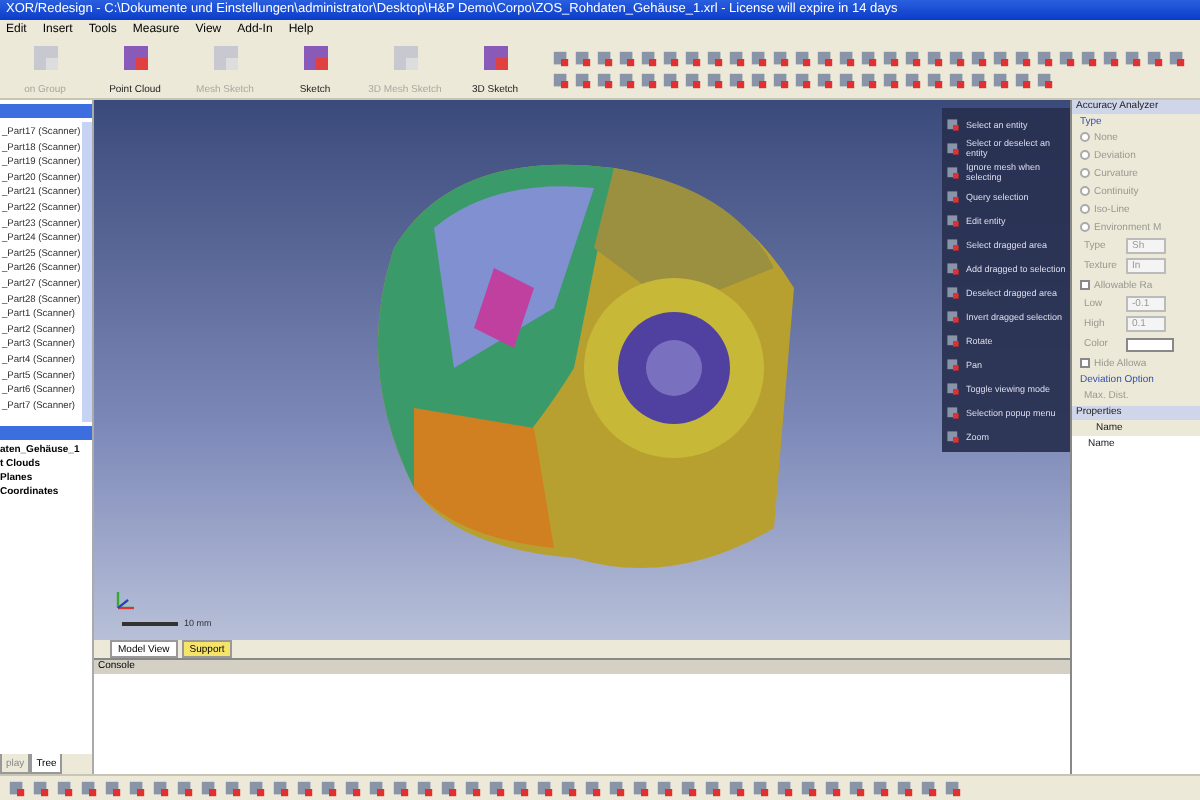  What do you see at coordinates (1150, 344) in the screenshot?
I see `color-swatch` at bounding box center [1150, 344].